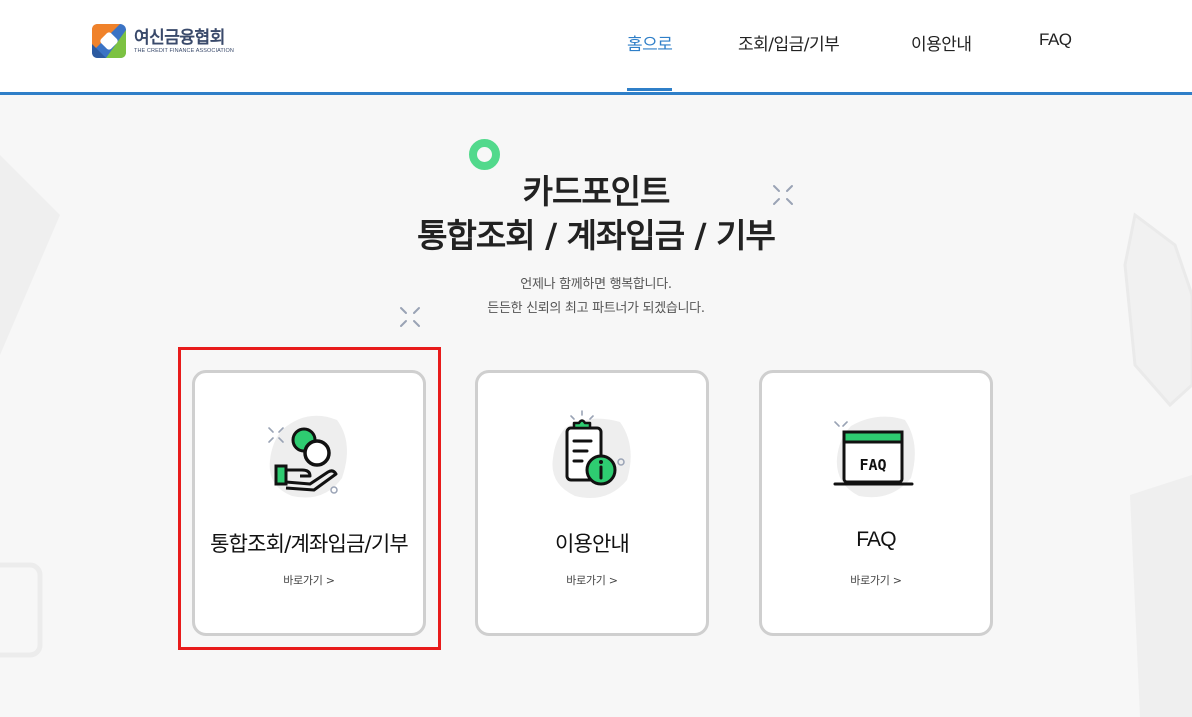 The height and width of the screenshot is (717, 1192). I want to click on subtitle-line-2: 든든한 신뢰의 최고 파트너가 되겠습니다., so click(596, 308).